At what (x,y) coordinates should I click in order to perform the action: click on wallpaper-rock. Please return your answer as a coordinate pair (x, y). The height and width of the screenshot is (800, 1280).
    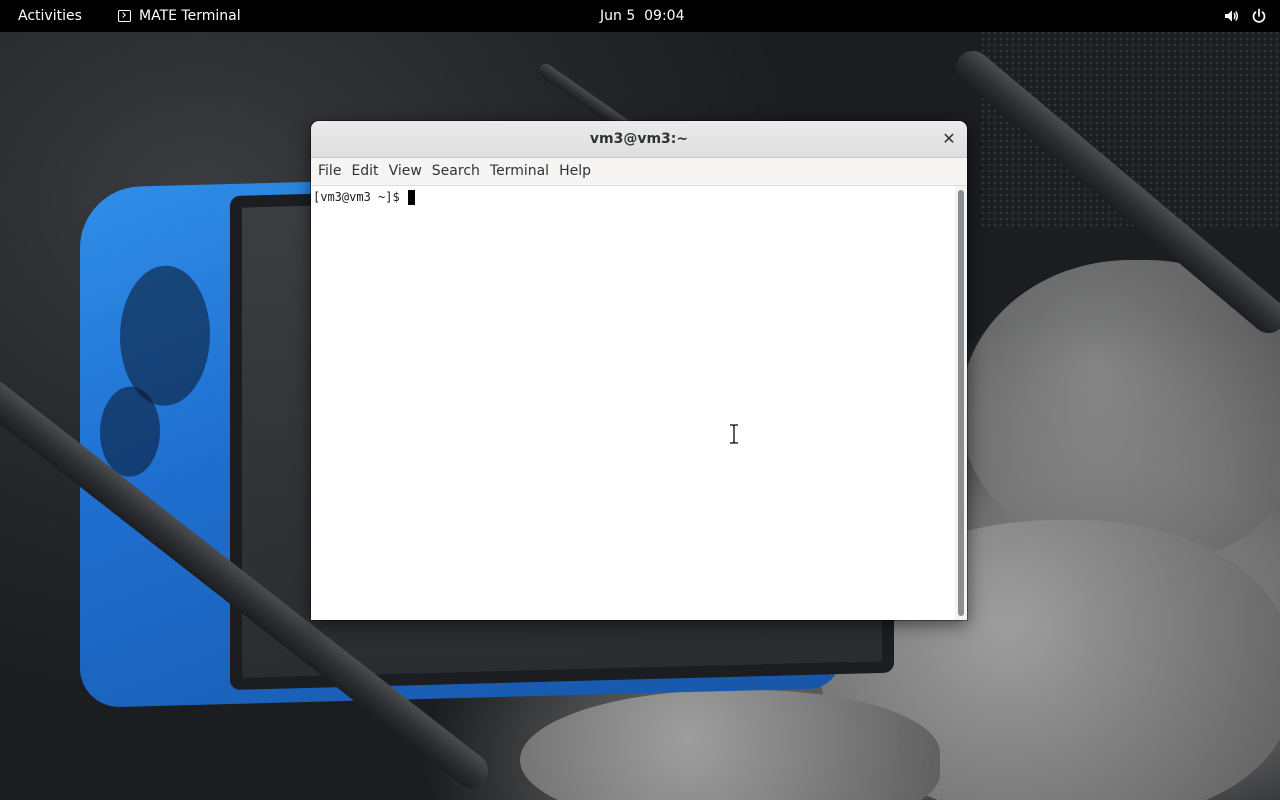
    Looking at the image, I should click on (730, 745).